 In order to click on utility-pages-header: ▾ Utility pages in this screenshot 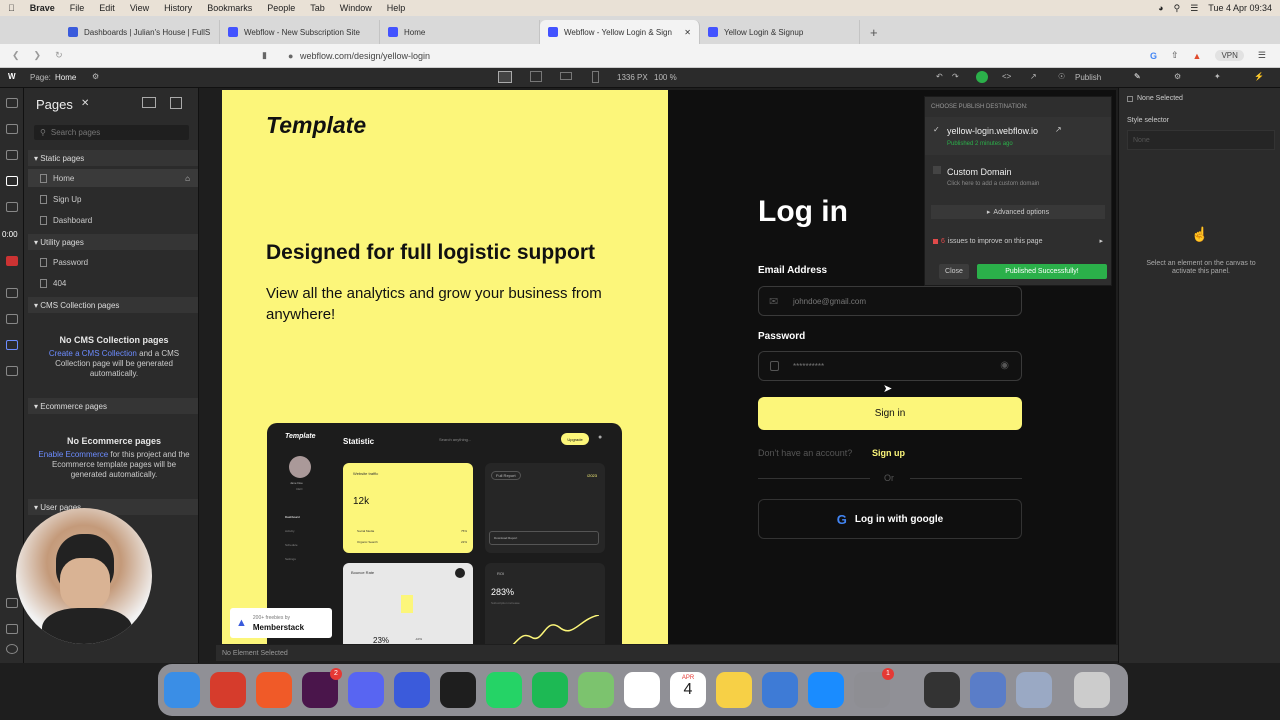, I will do `click(113, 242)`.